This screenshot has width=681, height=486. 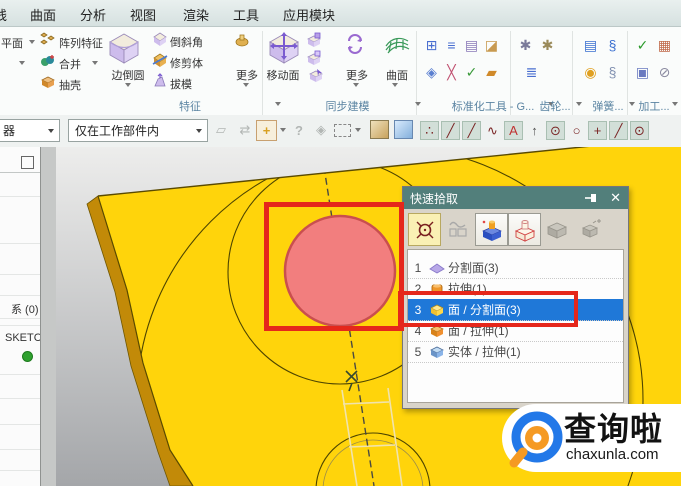 What do you see at coordinates (246, 14) in the screenshot?
I see `menu-item-tools: 工具` at bounding box center [246, 14].